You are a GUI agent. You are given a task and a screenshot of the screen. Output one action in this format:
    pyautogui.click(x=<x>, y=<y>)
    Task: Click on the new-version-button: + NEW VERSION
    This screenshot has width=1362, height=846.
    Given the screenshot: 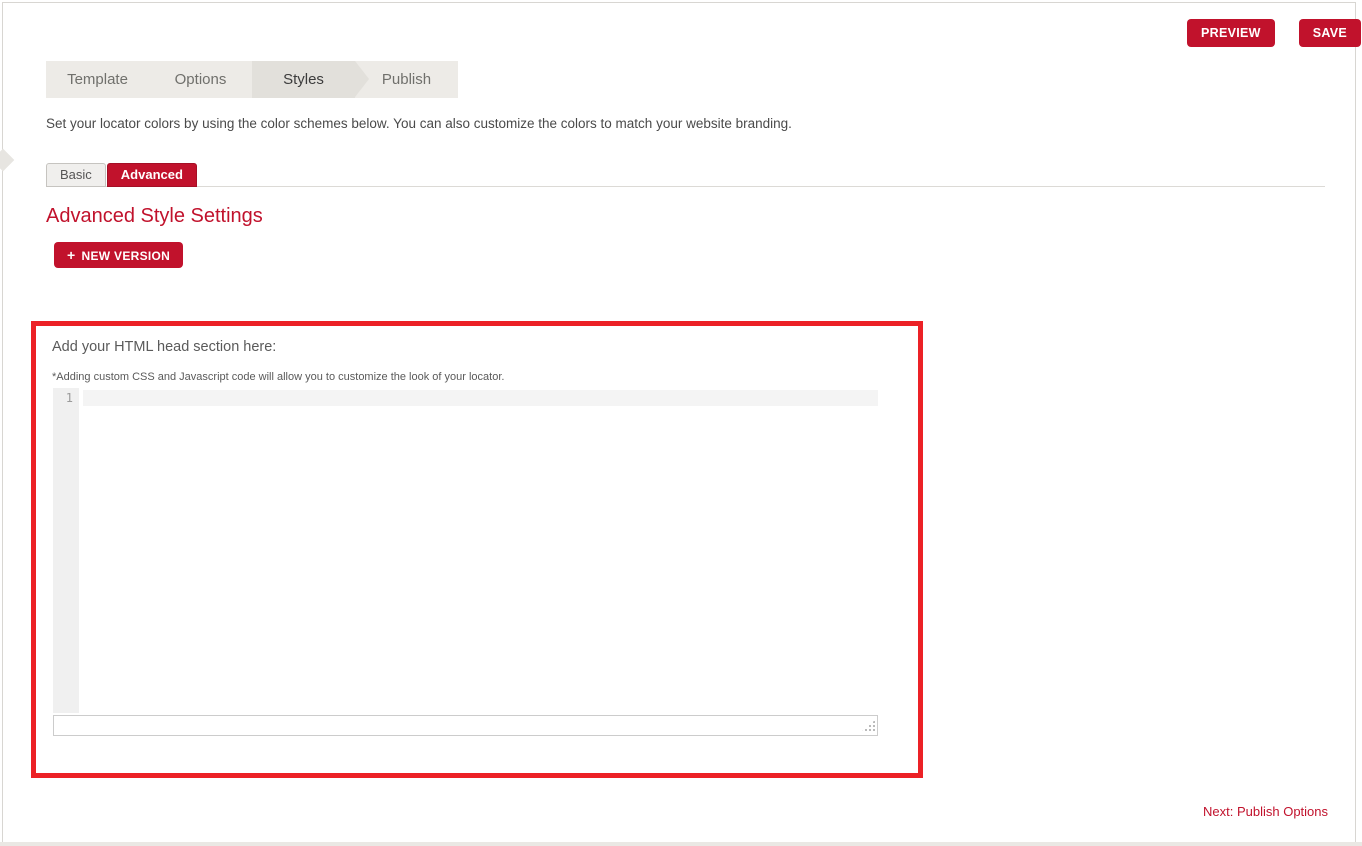 What is the action you would take?
    pyautogui.click(x=119, y=255)
    